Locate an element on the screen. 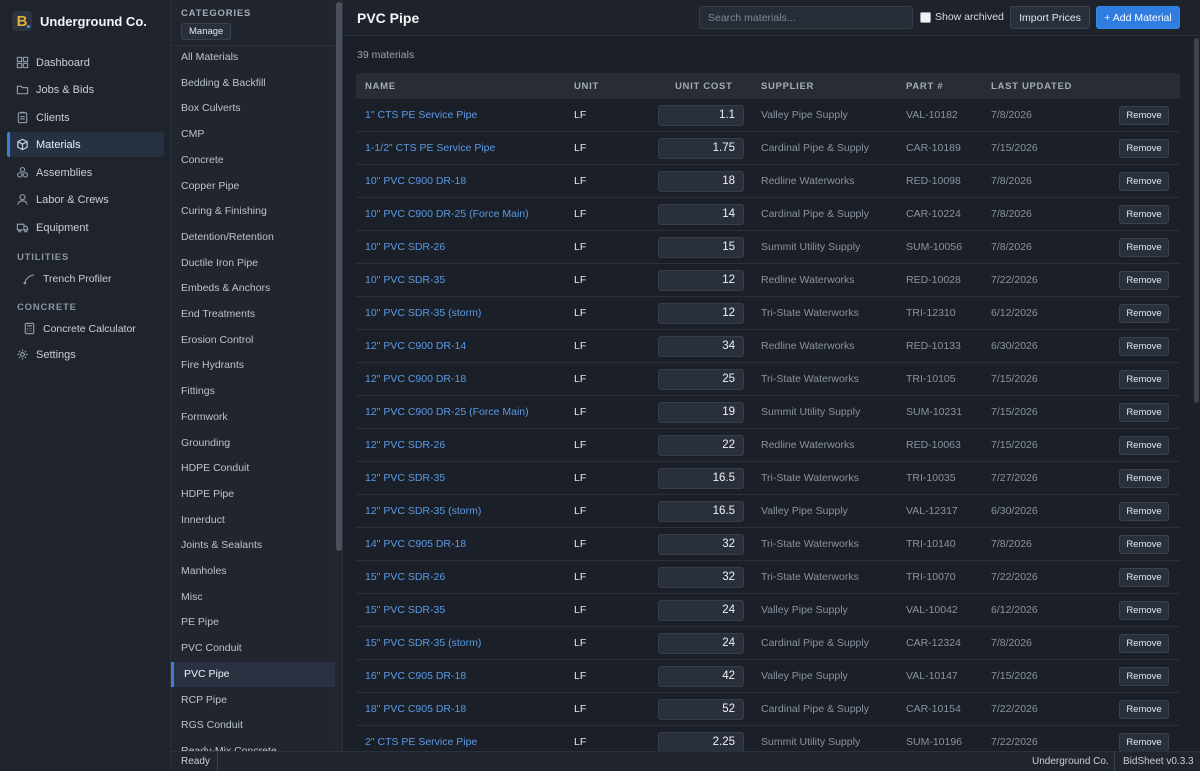 Image resolution: width=1200 pixels, height=771 pixels. unit-cost-input: 18 is located at coordinates (701, 181).